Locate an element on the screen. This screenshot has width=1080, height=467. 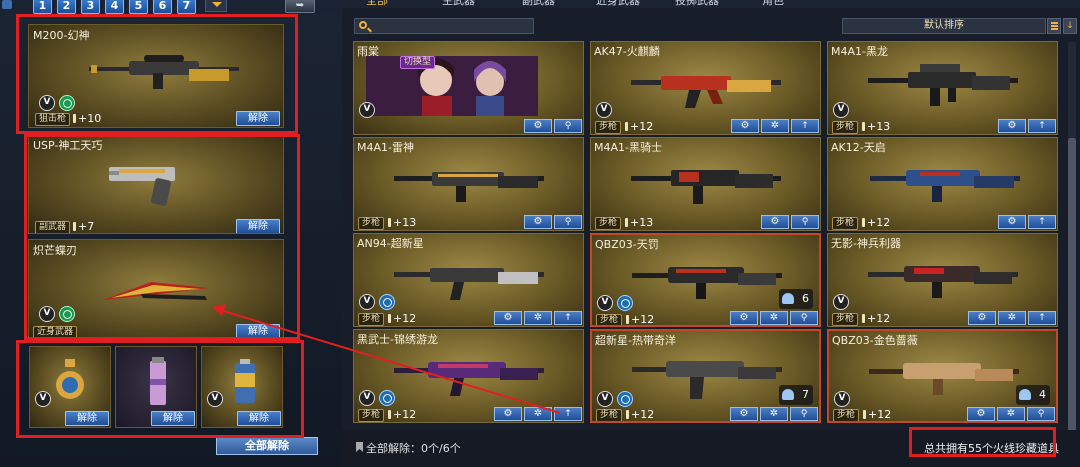
annotation-arrow is located at coordinates (386, 359).